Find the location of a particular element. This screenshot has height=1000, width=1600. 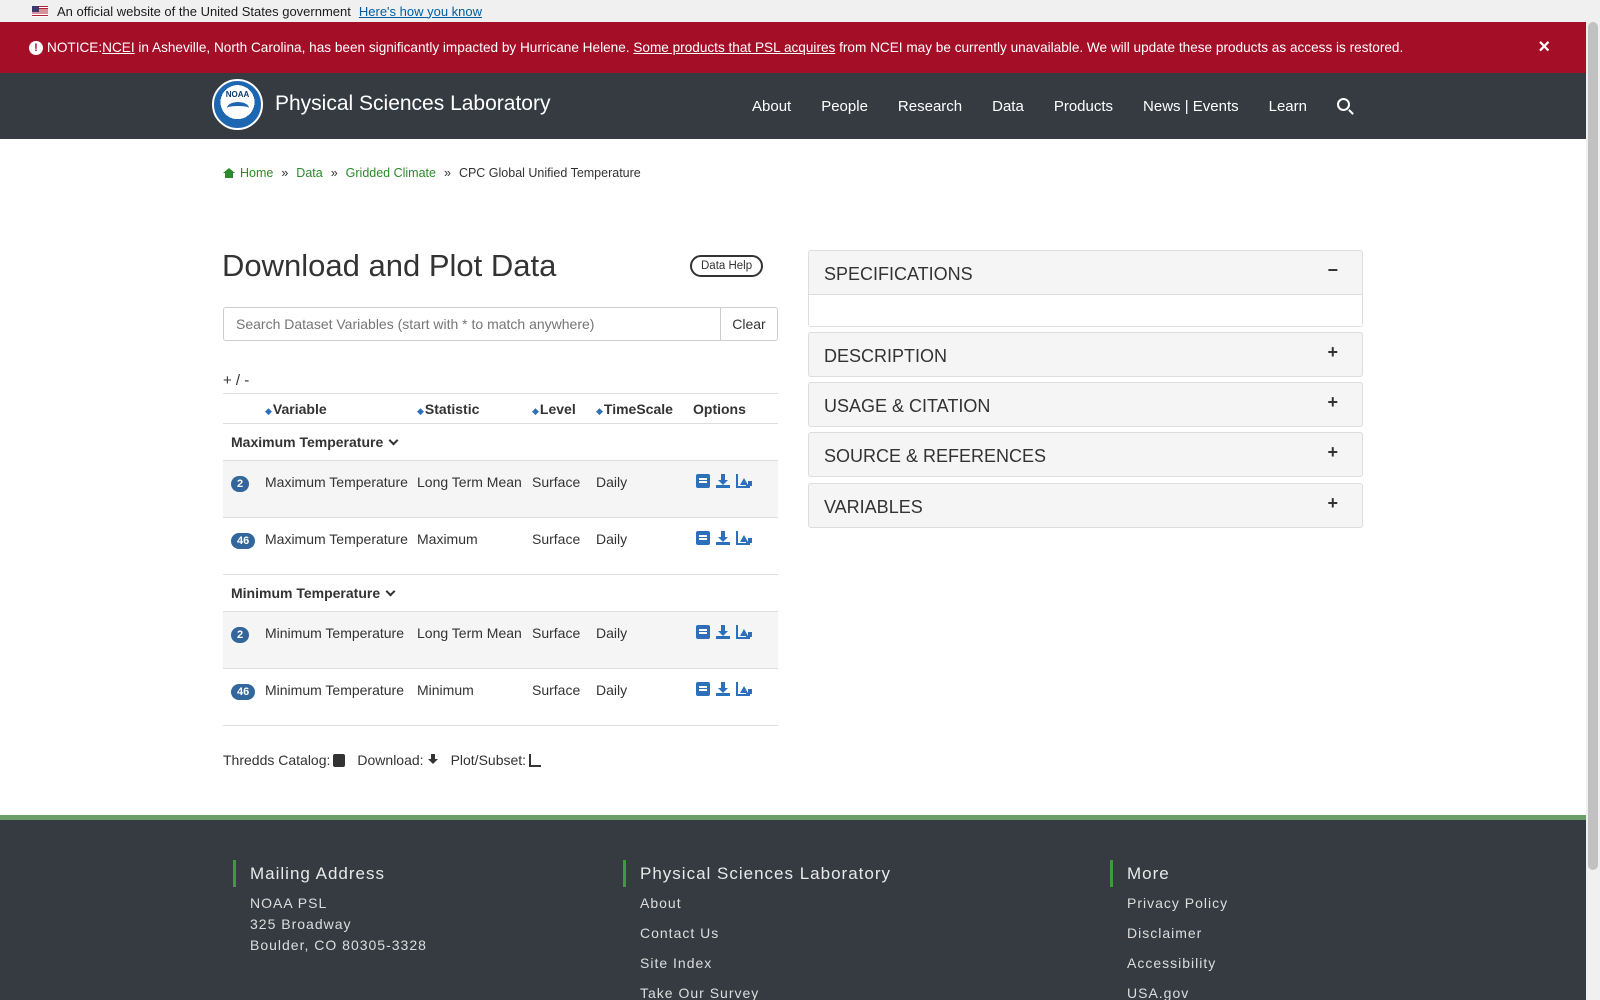

legend-thredds: Thredds Catalog: is located at coordinates (277, 760).